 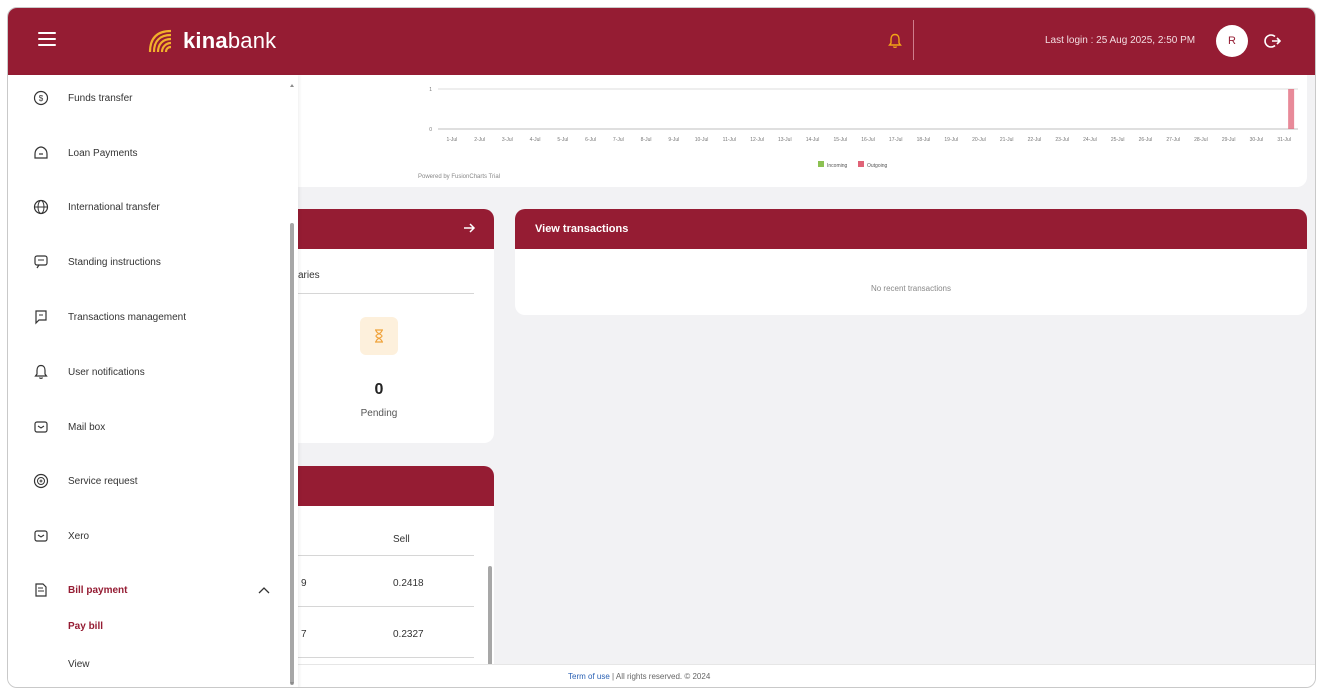 What do you see at coordinates (911, 229) in the screenshot?
I see `view-transactions-title: View transactions` at bounding box center [911, 229].